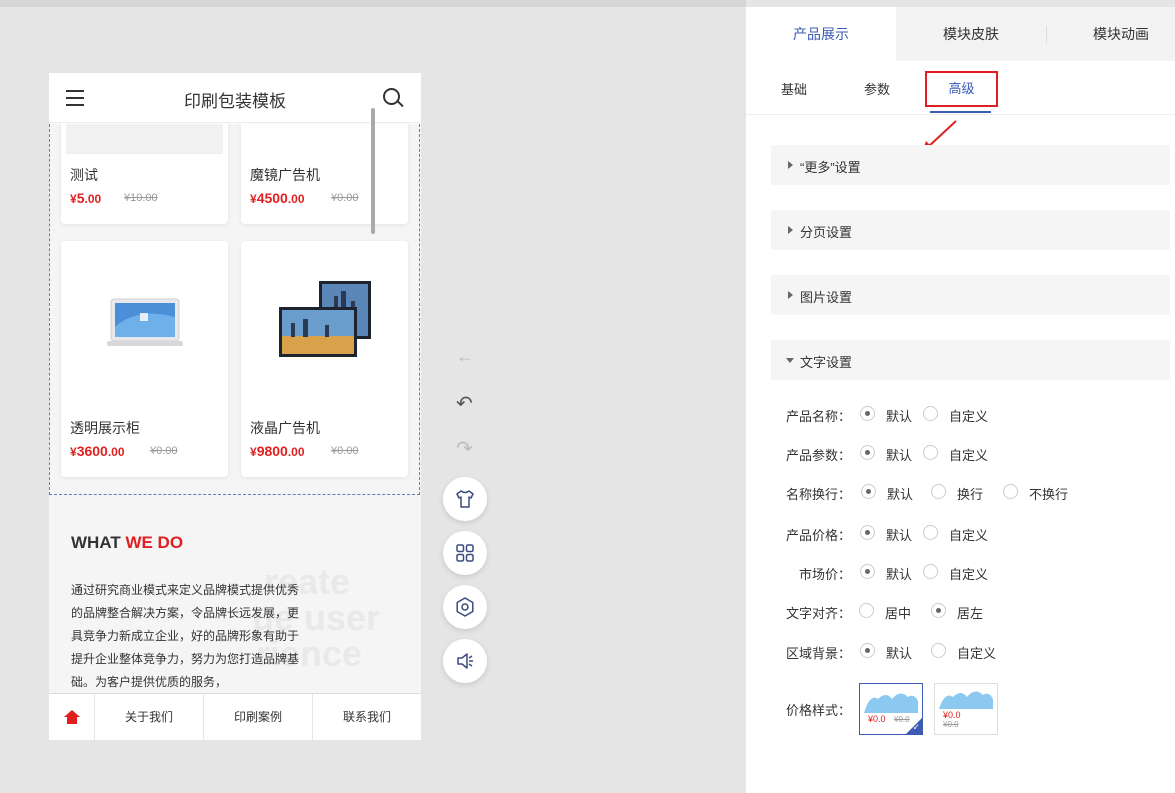 The image size is (1175, 793). I want to click on nav-item-contact: 联系我们, so click(367, 717).